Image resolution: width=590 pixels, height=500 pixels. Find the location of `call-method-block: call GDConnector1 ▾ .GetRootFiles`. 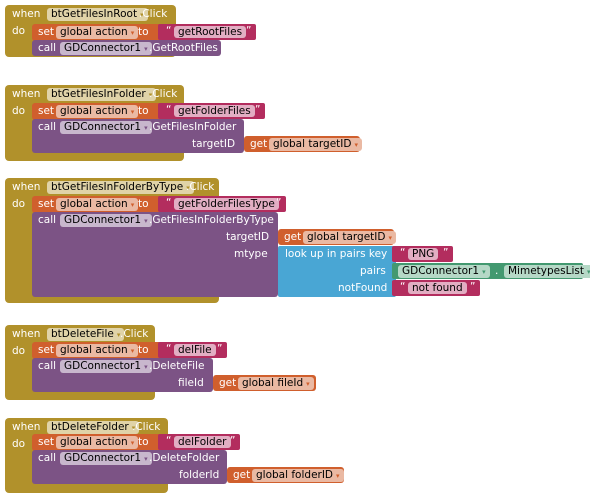

call-method-block: call GDConnector1 ▾ .GetRootFiles is located at coordinates (126, 48).